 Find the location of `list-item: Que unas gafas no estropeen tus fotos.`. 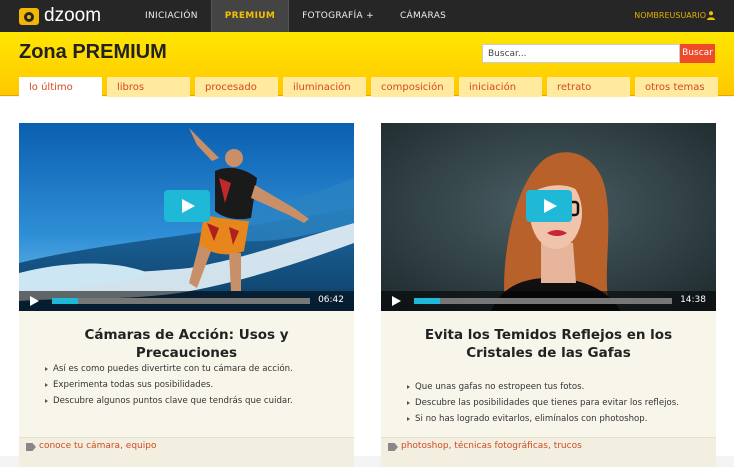

list-item: Que unas gafas no estropeen tus fotos. is located at coordinates (543, 387).